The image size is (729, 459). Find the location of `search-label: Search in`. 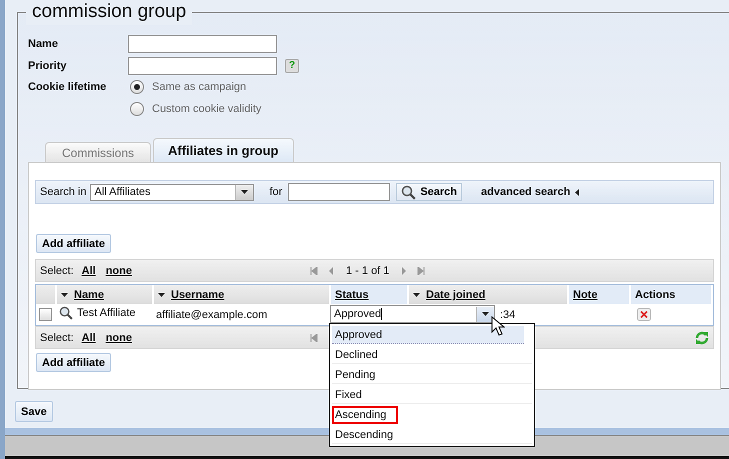

search-label: Search in is located at coordinates (63, 192).